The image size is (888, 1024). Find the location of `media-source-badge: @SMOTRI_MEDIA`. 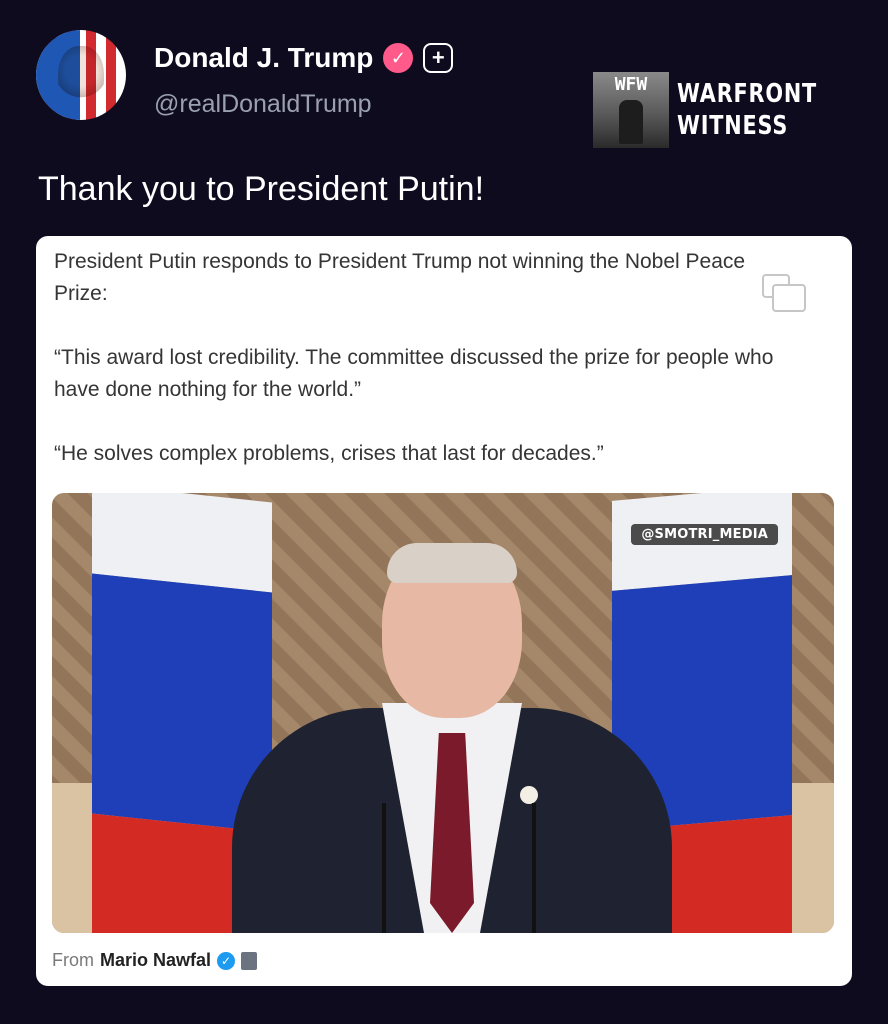

media-source-badge: @SMOTRI_MEDIA is located at coordinates (704, 534).